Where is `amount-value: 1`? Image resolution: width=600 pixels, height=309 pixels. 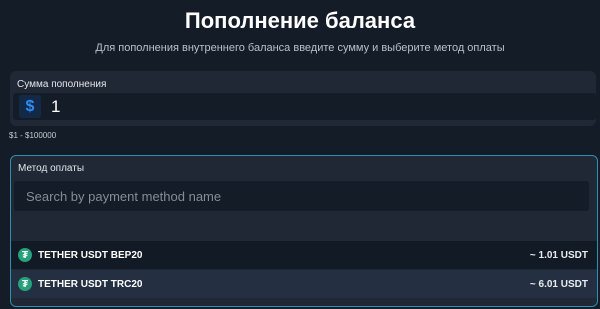
amount-value: 1 is located at coordinates (55, 107).